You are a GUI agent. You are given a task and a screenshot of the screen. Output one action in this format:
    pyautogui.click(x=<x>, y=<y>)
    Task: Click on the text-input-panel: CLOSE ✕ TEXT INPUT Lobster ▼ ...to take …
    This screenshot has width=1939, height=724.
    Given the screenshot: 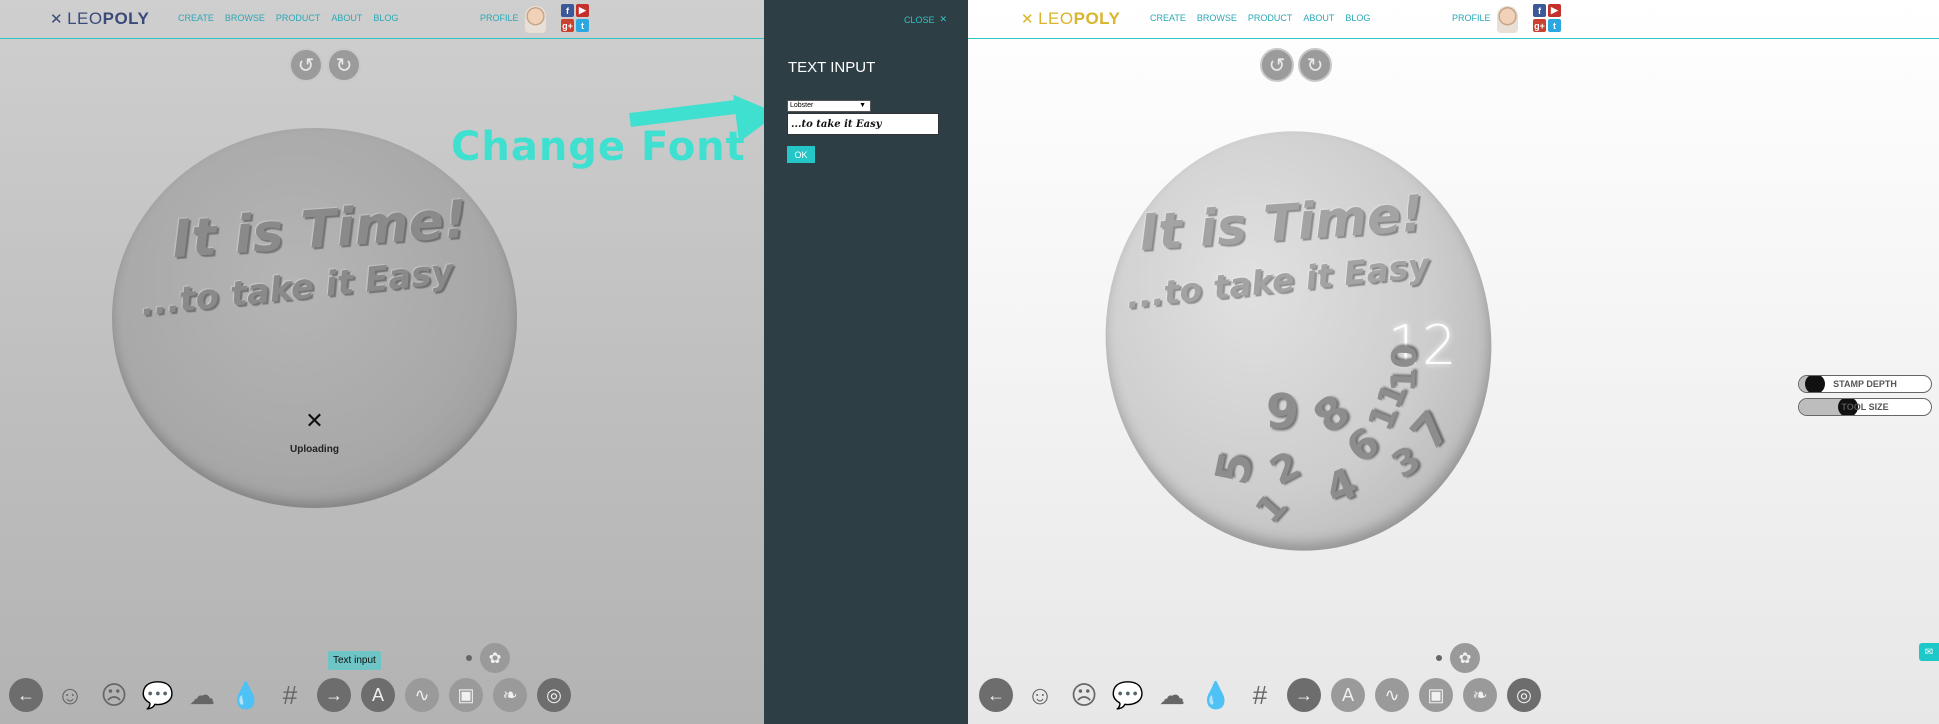 What is the action you would take?
    pyautogui.click(x=866, y=362)
    